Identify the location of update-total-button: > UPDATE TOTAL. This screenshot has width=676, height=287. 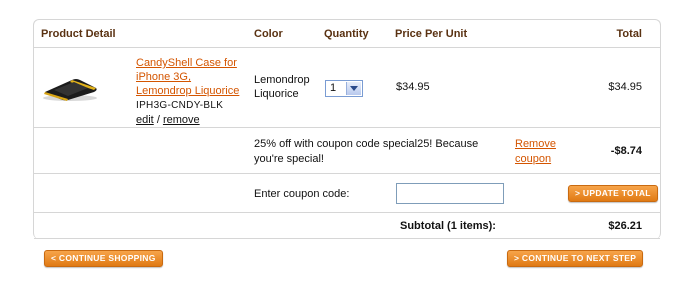
(613, 193).